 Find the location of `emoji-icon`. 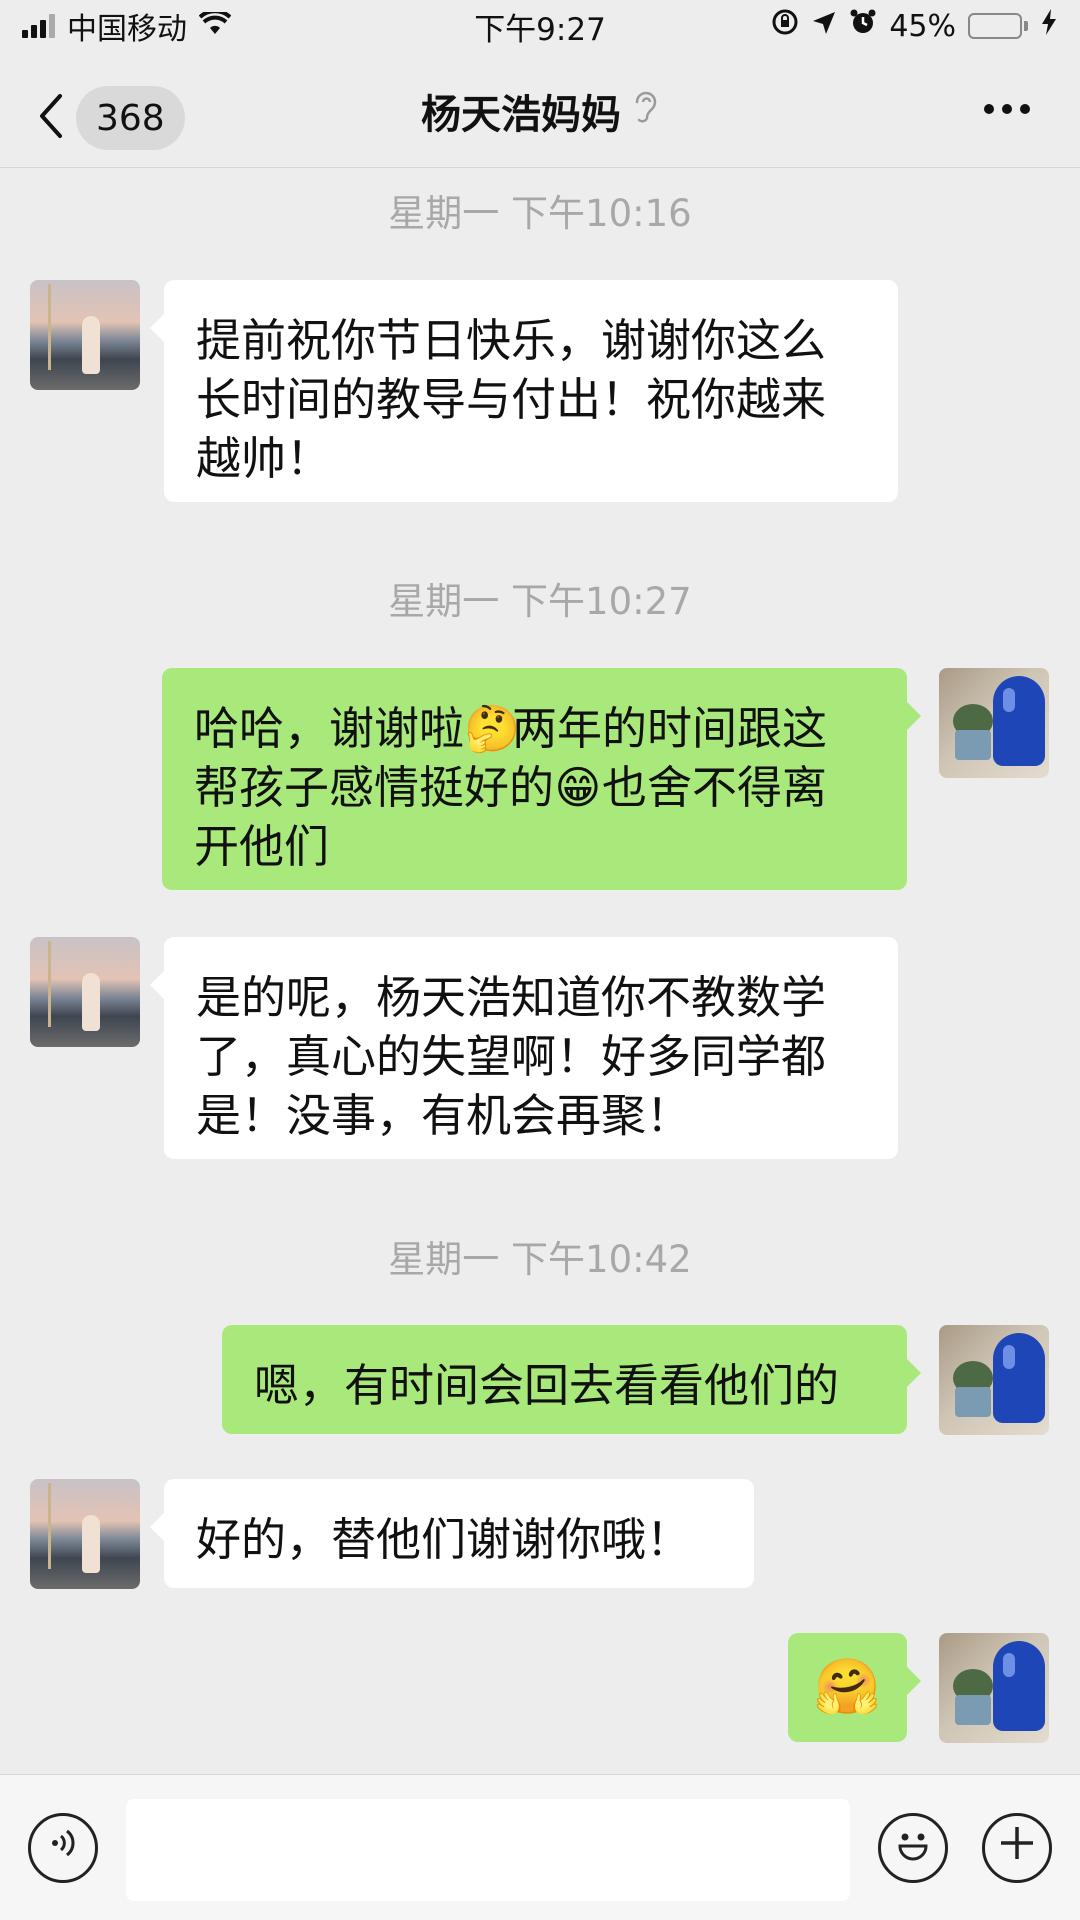

emoji-icon is located at coordinates (913, 1848).